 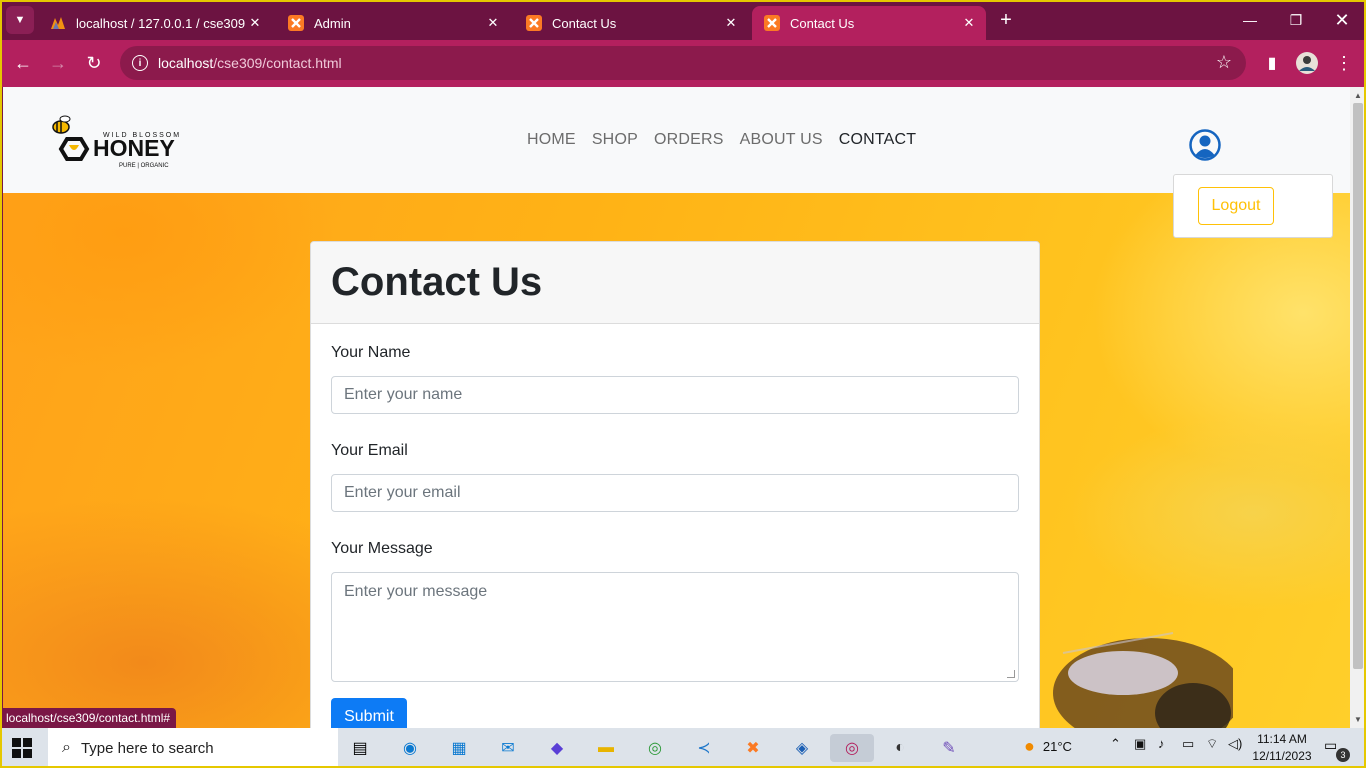 What do you see at coordinates (1358, 719) in the screenshot?
I see `scroll-down-arrow-icon: ▼` at bounding box center [1358, 719].